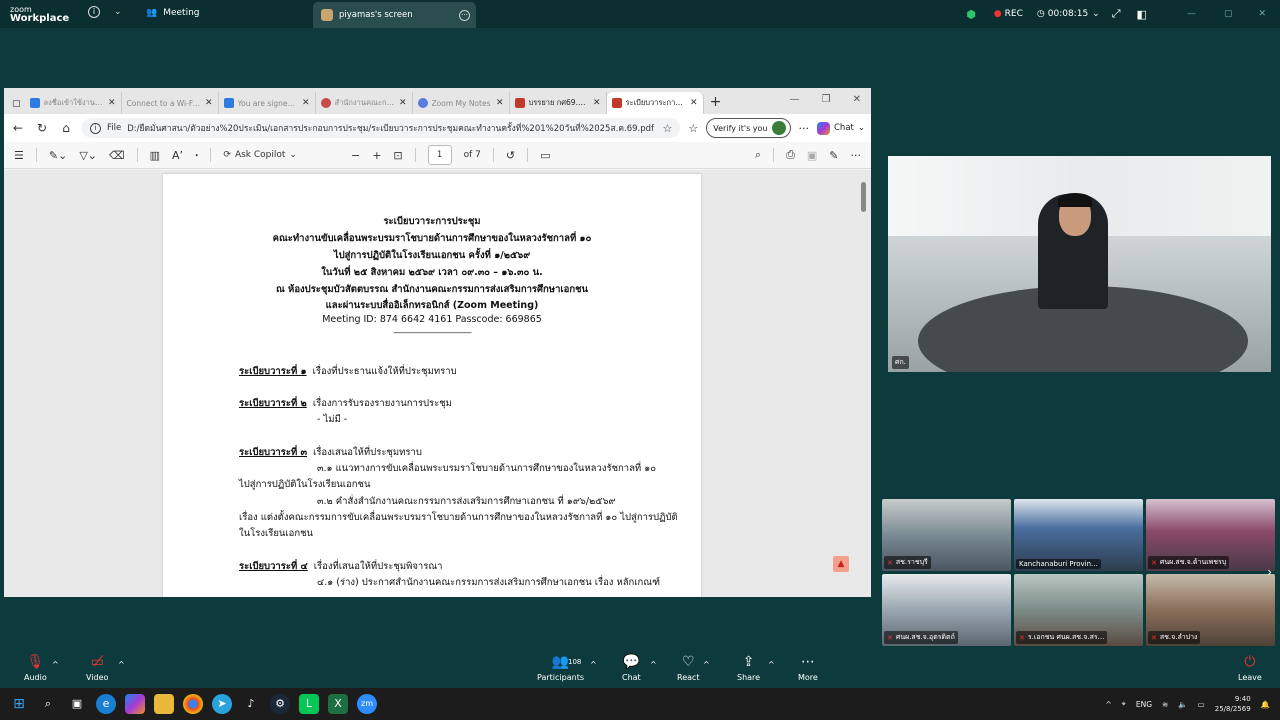  I want to click on notification-bell-icon: 🔔, so click(1265, 704).